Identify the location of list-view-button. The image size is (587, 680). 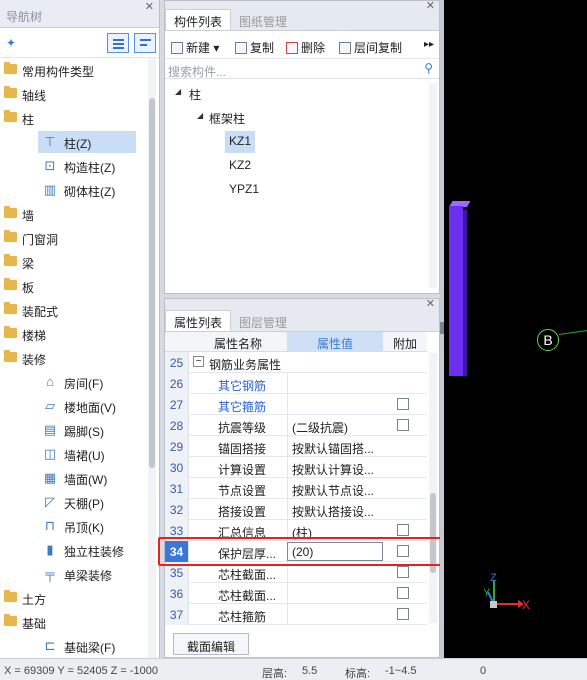
(118, 43).